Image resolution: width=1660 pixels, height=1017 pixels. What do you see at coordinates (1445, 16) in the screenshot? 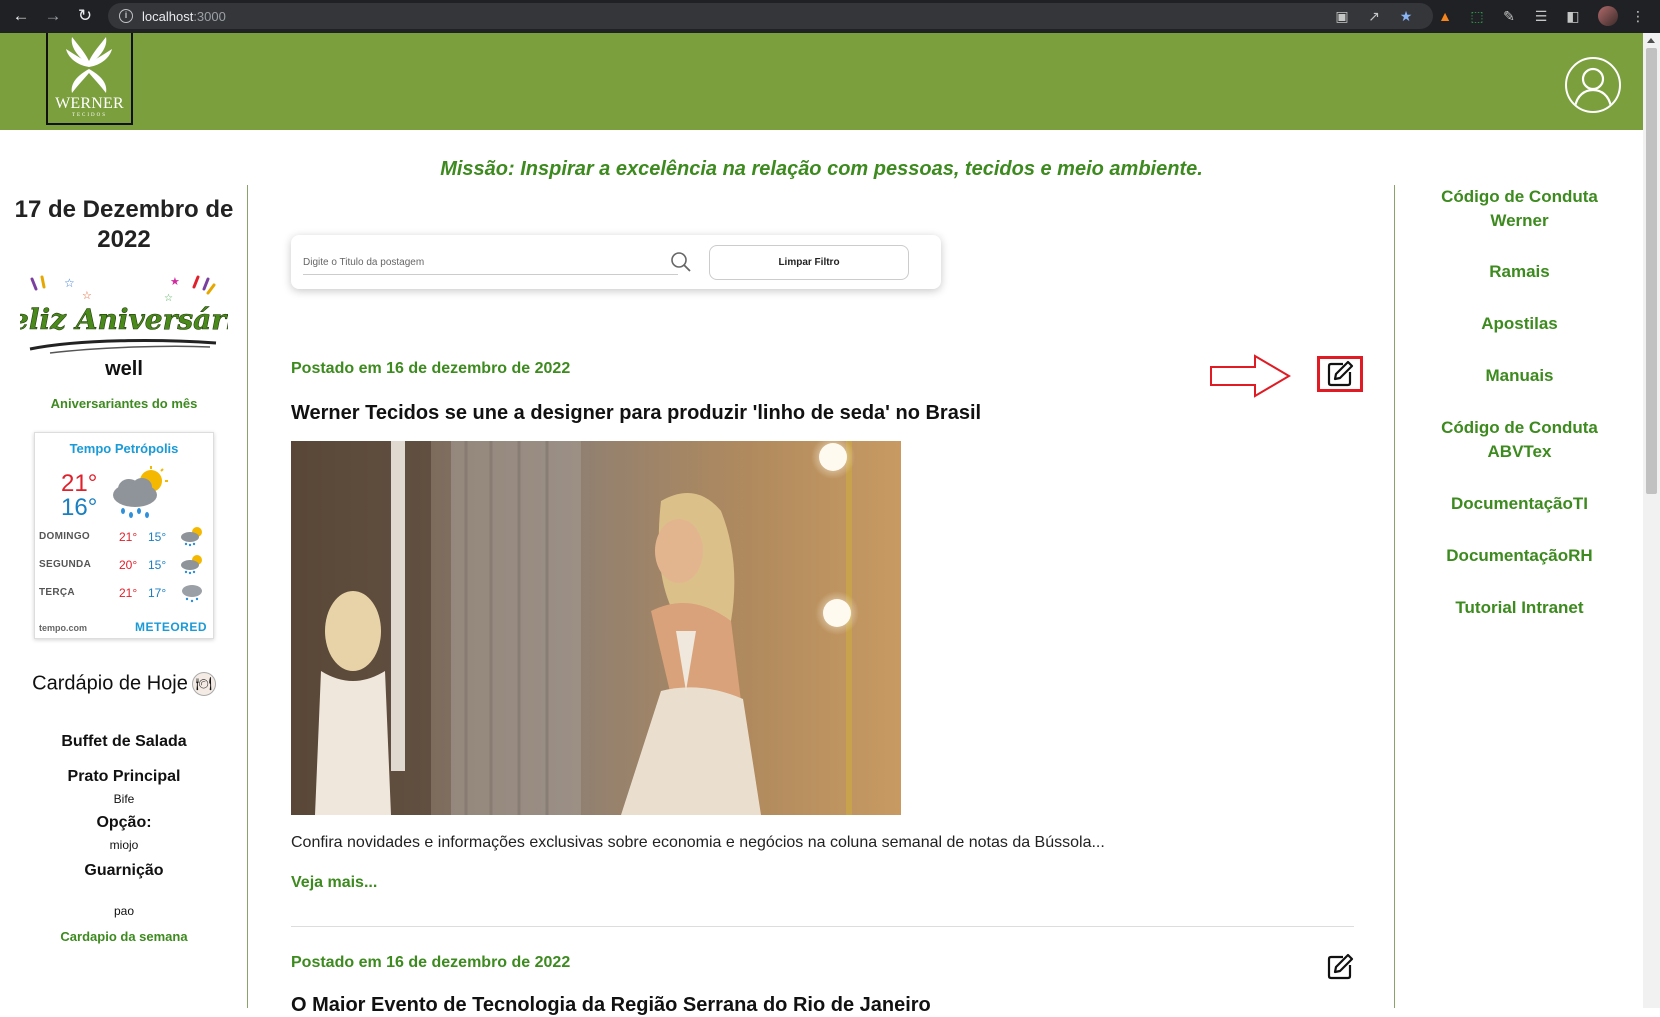
I see `metamask-icon: ▲` at bounding box center [1445, 16].